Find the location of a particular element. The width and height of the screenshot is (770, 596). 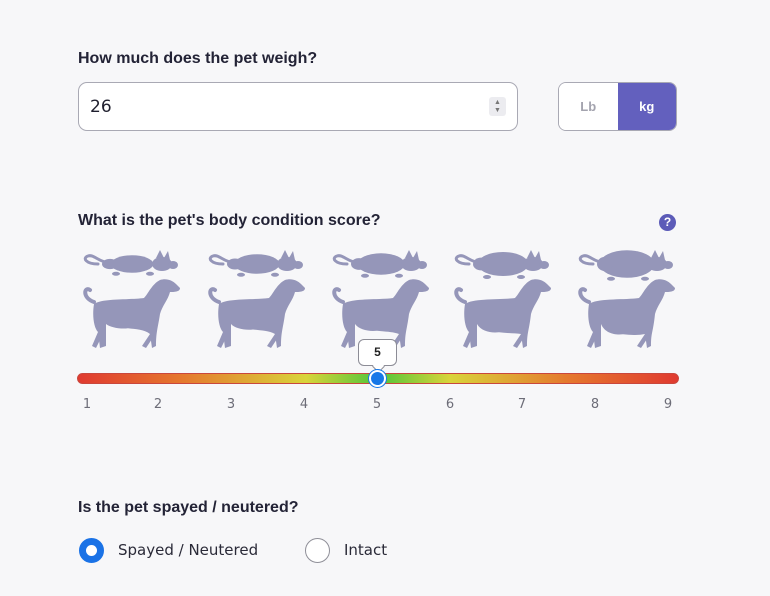

tick-label: 1 is located at coordinates (87, 404).